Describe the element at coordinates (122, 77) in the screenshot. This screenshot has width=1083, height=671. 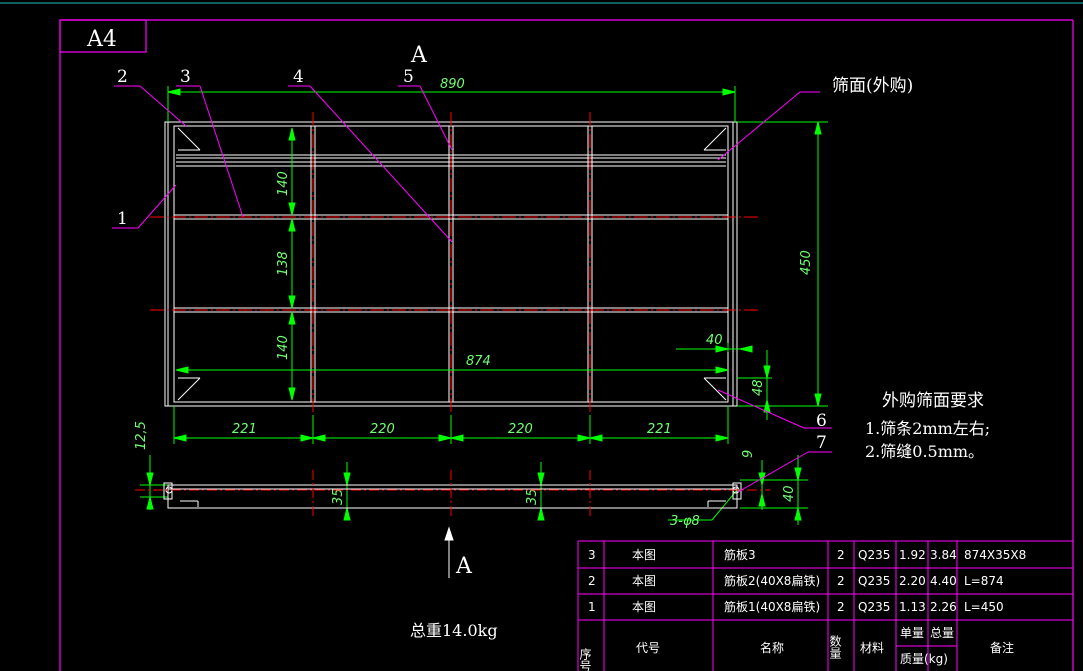
I see `part-label-2: 2` at that location.